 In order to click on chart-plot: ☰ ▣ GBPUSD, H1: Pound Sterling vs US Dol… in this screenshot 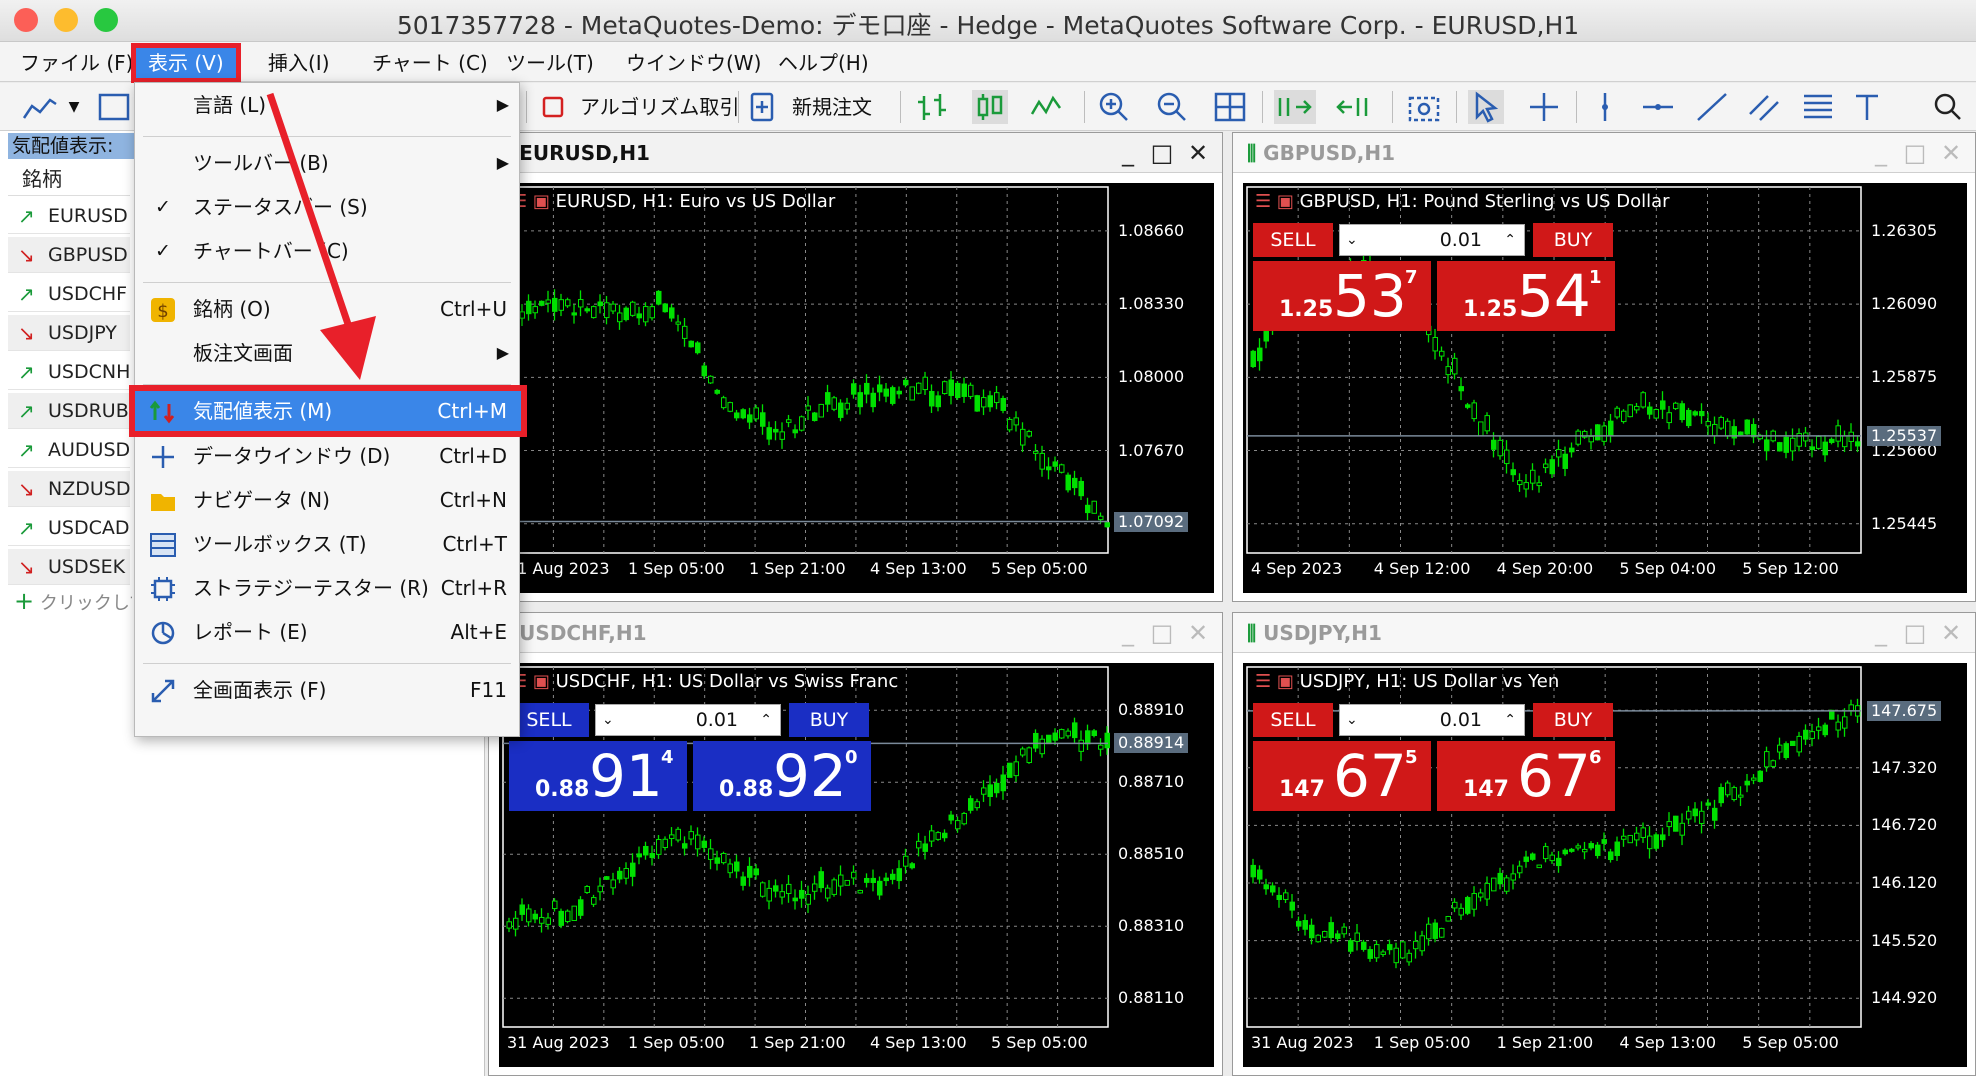, I will do `click(1605, 388)`.